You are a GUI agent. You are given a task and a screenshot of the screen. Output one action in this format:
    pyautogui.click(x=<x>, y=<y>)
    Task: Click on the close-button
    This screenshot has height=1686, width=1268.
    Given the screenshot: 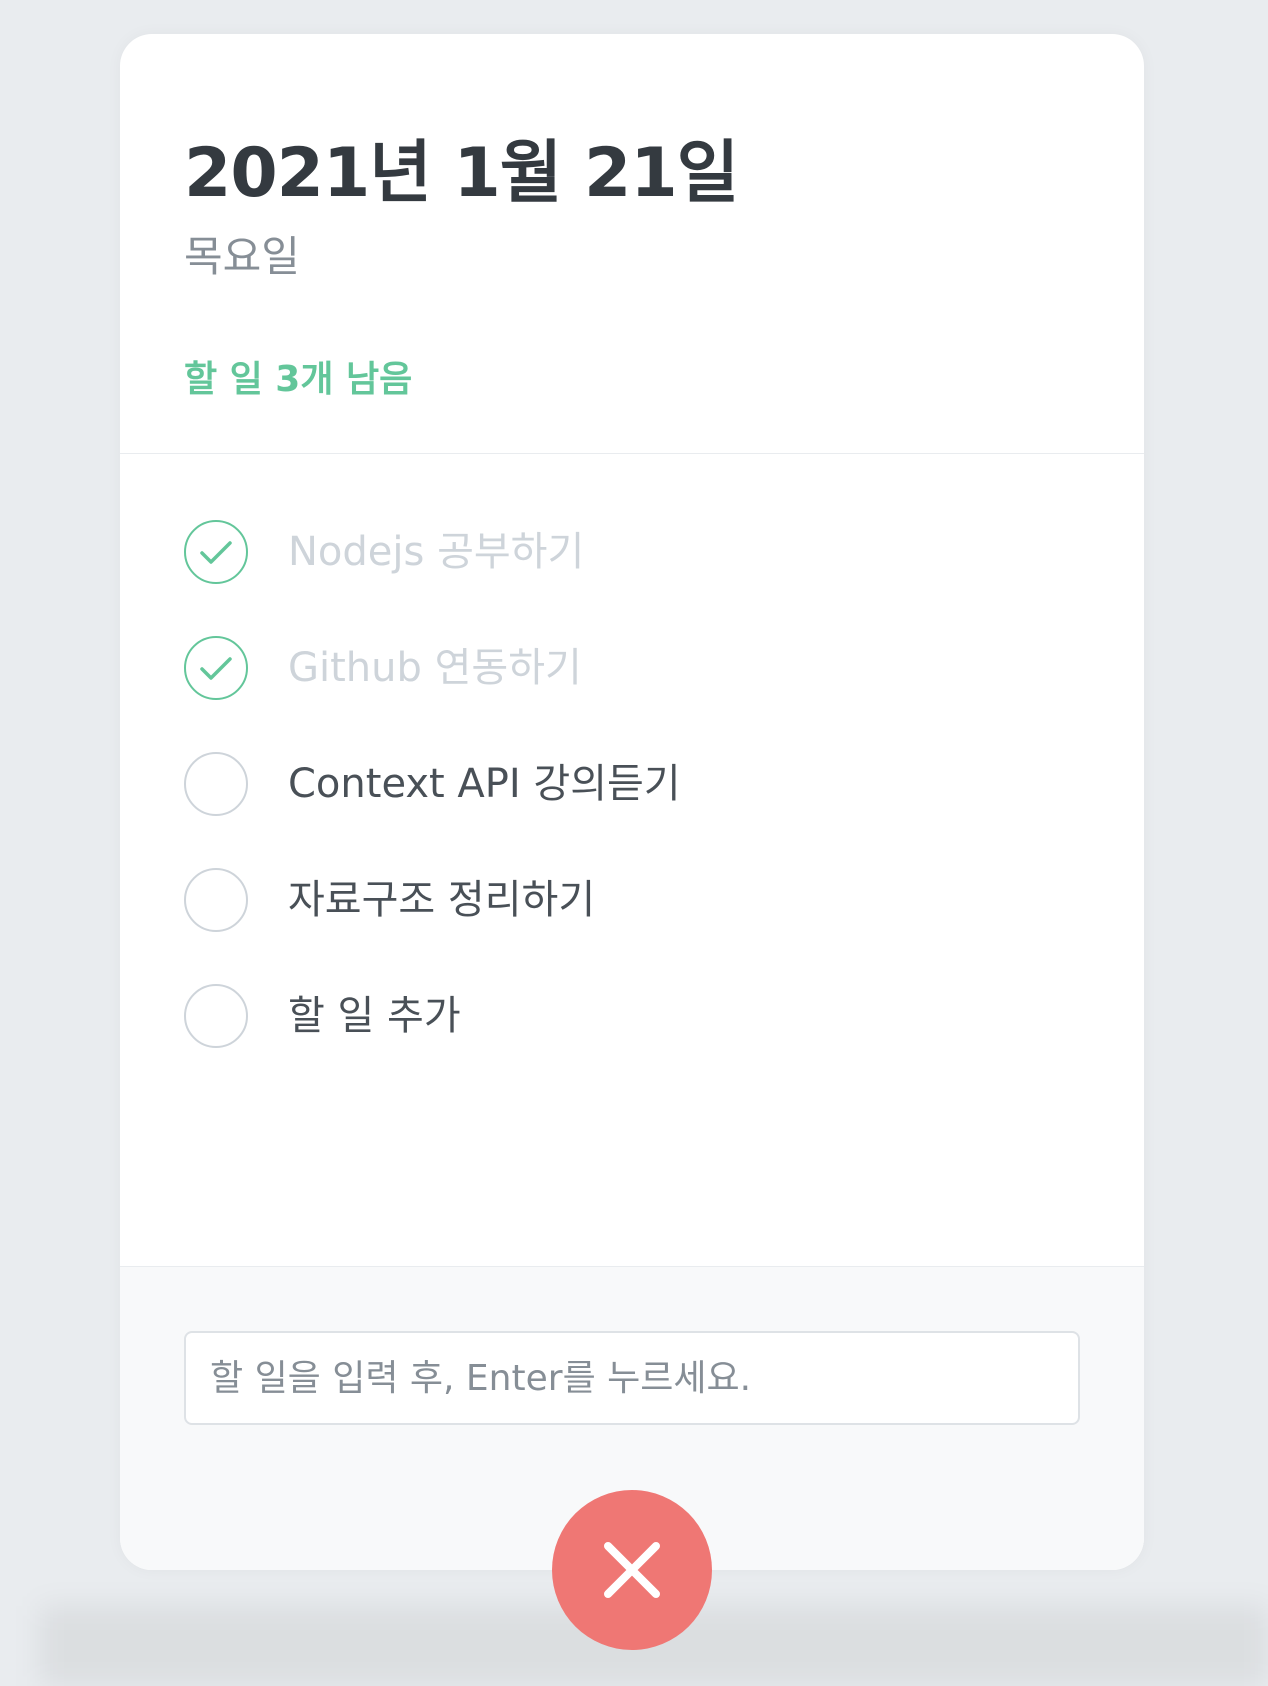 What is the action you would take?
    pyautogui.click(x=632, y=1570)
    